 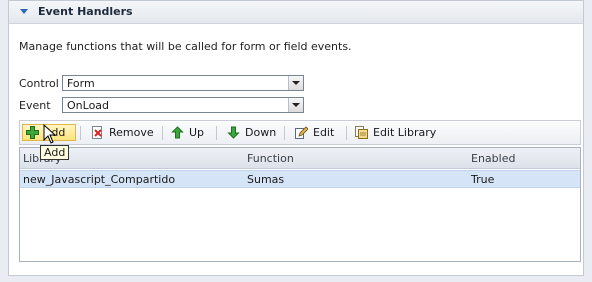 What do you see at coordinates (233, 132) in the screenshot?
I see `green-down-arrow-icon` at bounding box center [233, 132].